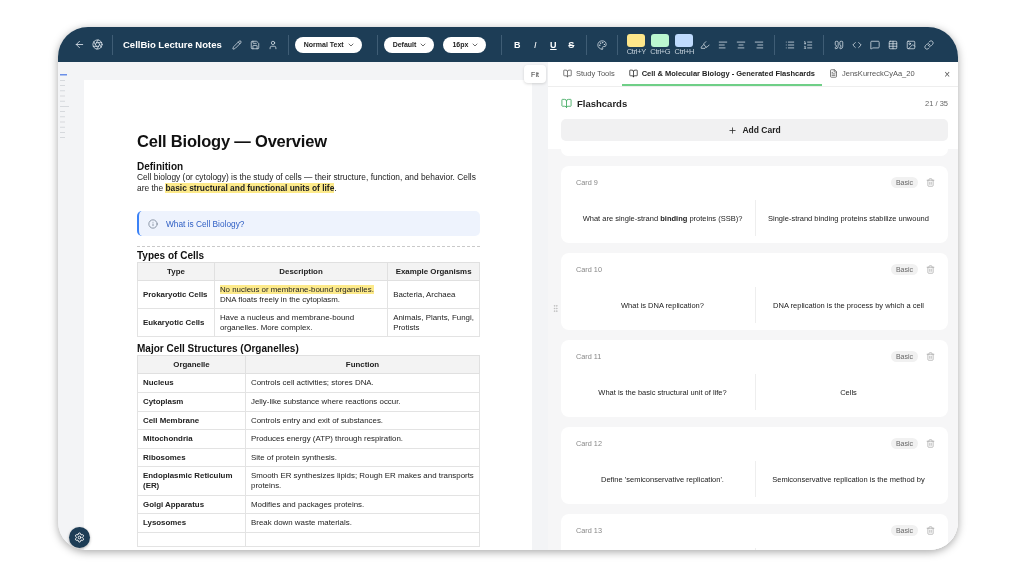 Image resolution: width=1024 pixels, height=576 pixels. What do you see at coordinates (602, 103) in the screenshot?
I see `panel-title: Flashcards` at bounding box center [602, 103].